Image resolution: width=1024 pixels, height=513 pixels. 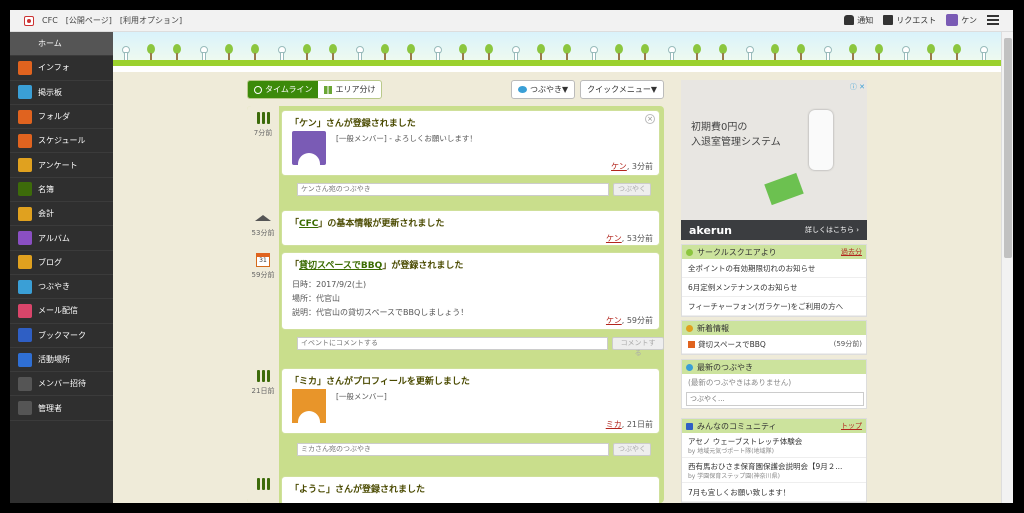 I want to click on community-sub: by 学園保育ステップ園(神奈川県), so click(x=734, y=476).